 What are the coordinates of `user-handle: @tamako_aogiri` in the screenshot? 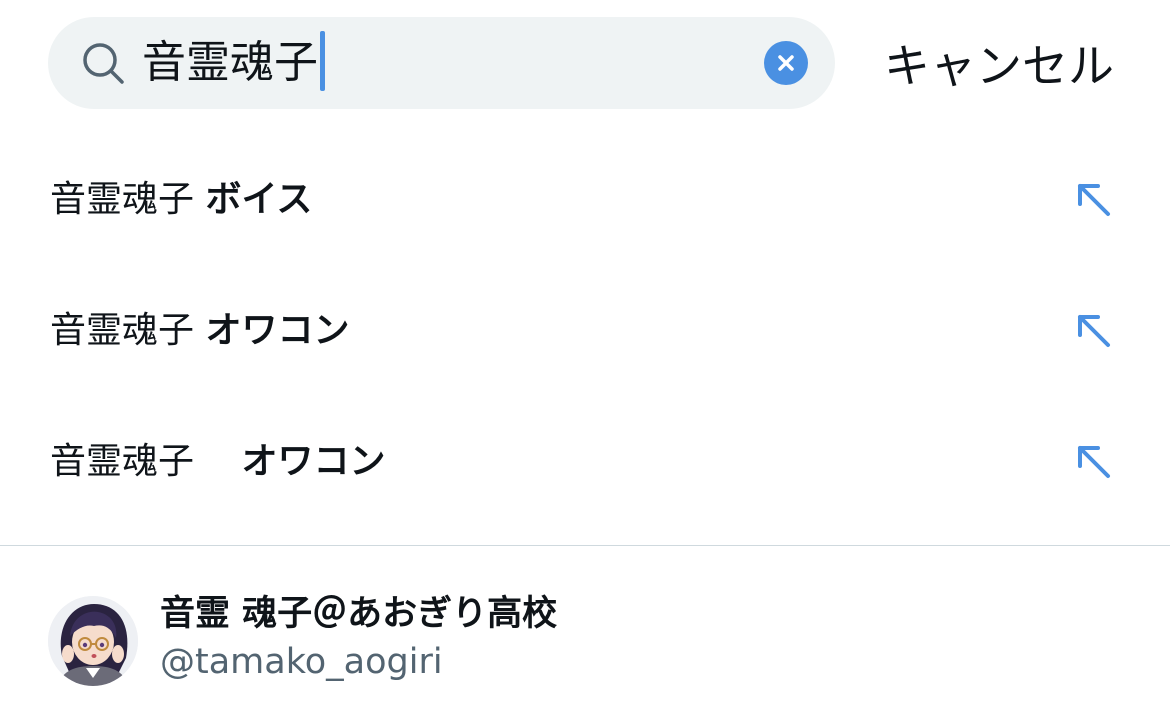 It's located at (301, 662).